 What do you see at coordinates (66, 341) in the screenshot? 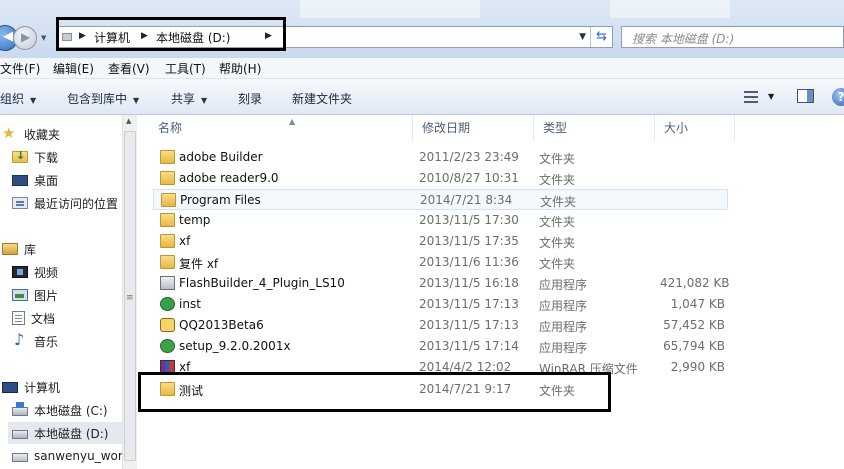
I see `nav-music: 音乐` at bounding box center [66, 341].